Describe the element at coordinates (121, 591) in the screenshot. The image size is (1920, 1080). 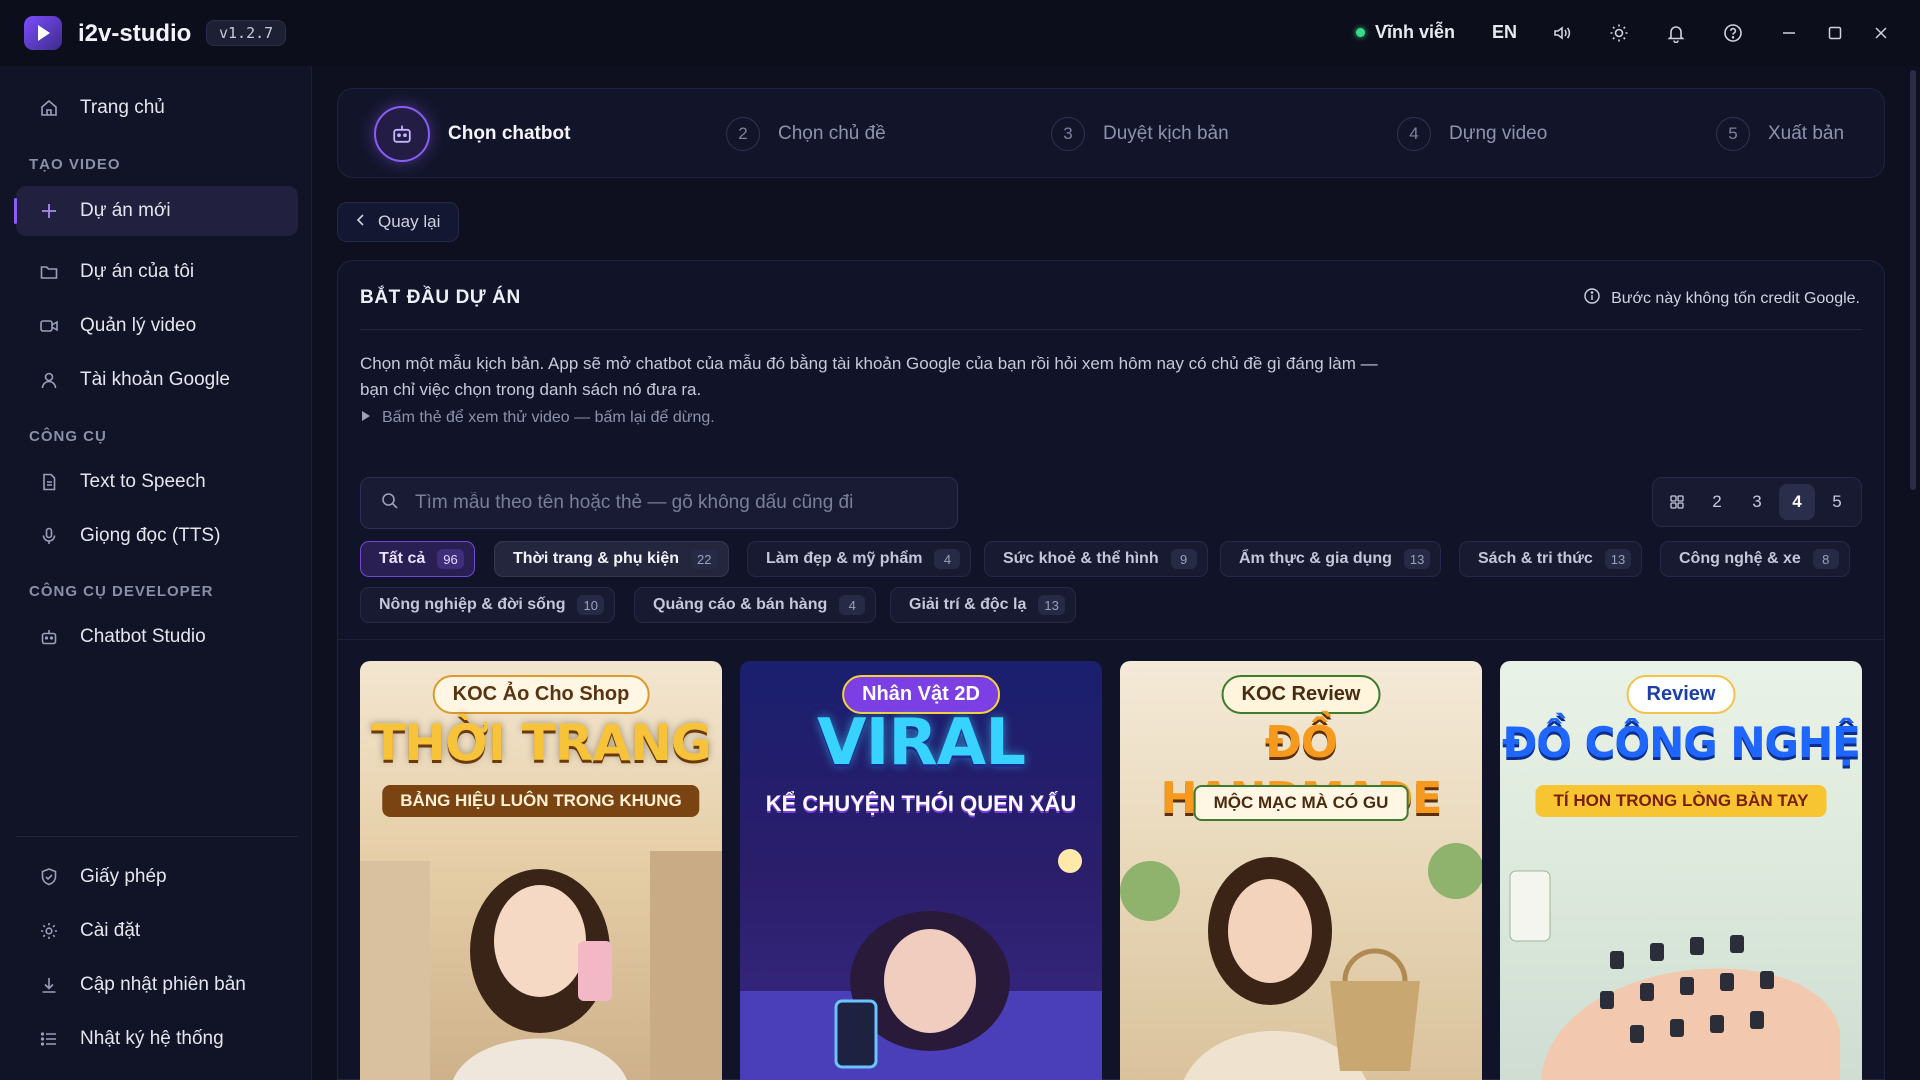
I see `section-developer: CÔNG CỤ DEVELOPER` at that location.